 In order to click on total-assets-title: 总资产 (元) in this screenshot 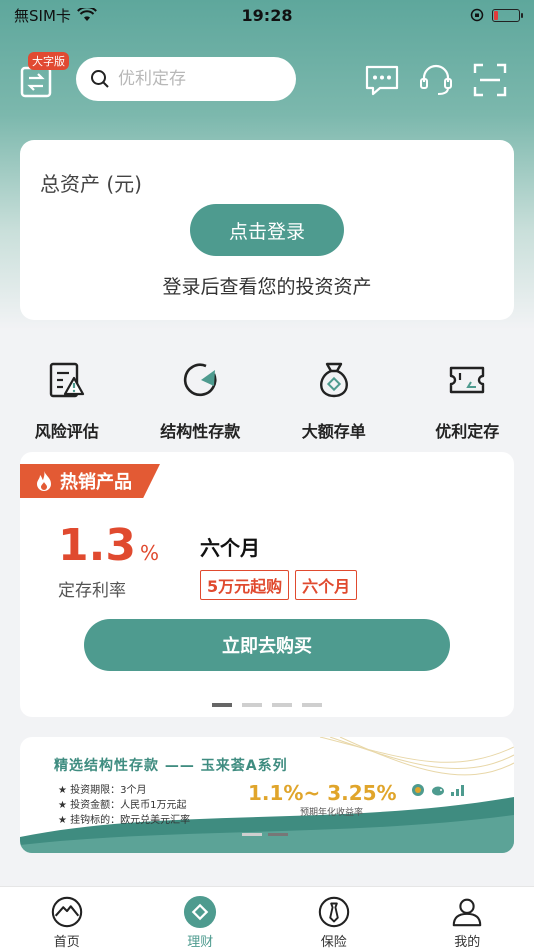, I will do `click(91, 184)`.